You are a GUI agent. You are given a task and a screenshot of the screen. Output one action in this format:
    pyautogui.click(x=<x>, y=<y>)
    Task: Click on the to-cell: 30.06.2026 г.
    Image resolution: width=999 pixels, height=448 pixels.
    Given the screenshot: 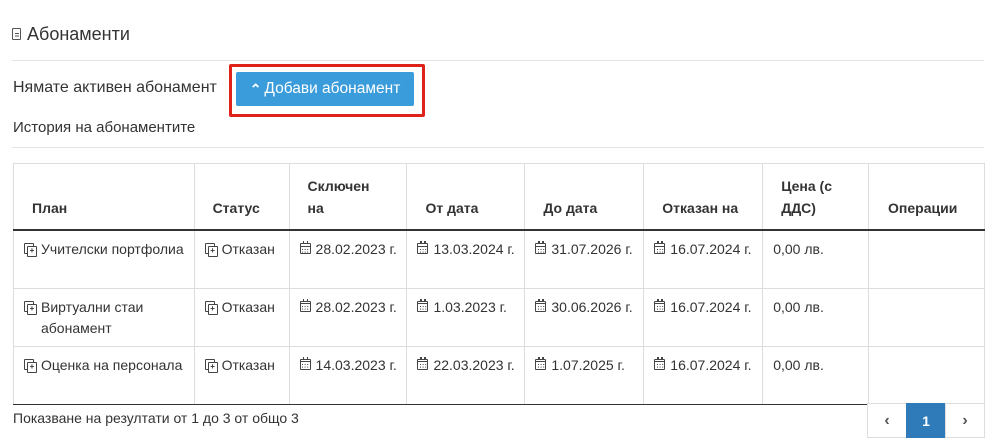 What is the action you would take?
    pyautogui.click(x=584, y=317)
    